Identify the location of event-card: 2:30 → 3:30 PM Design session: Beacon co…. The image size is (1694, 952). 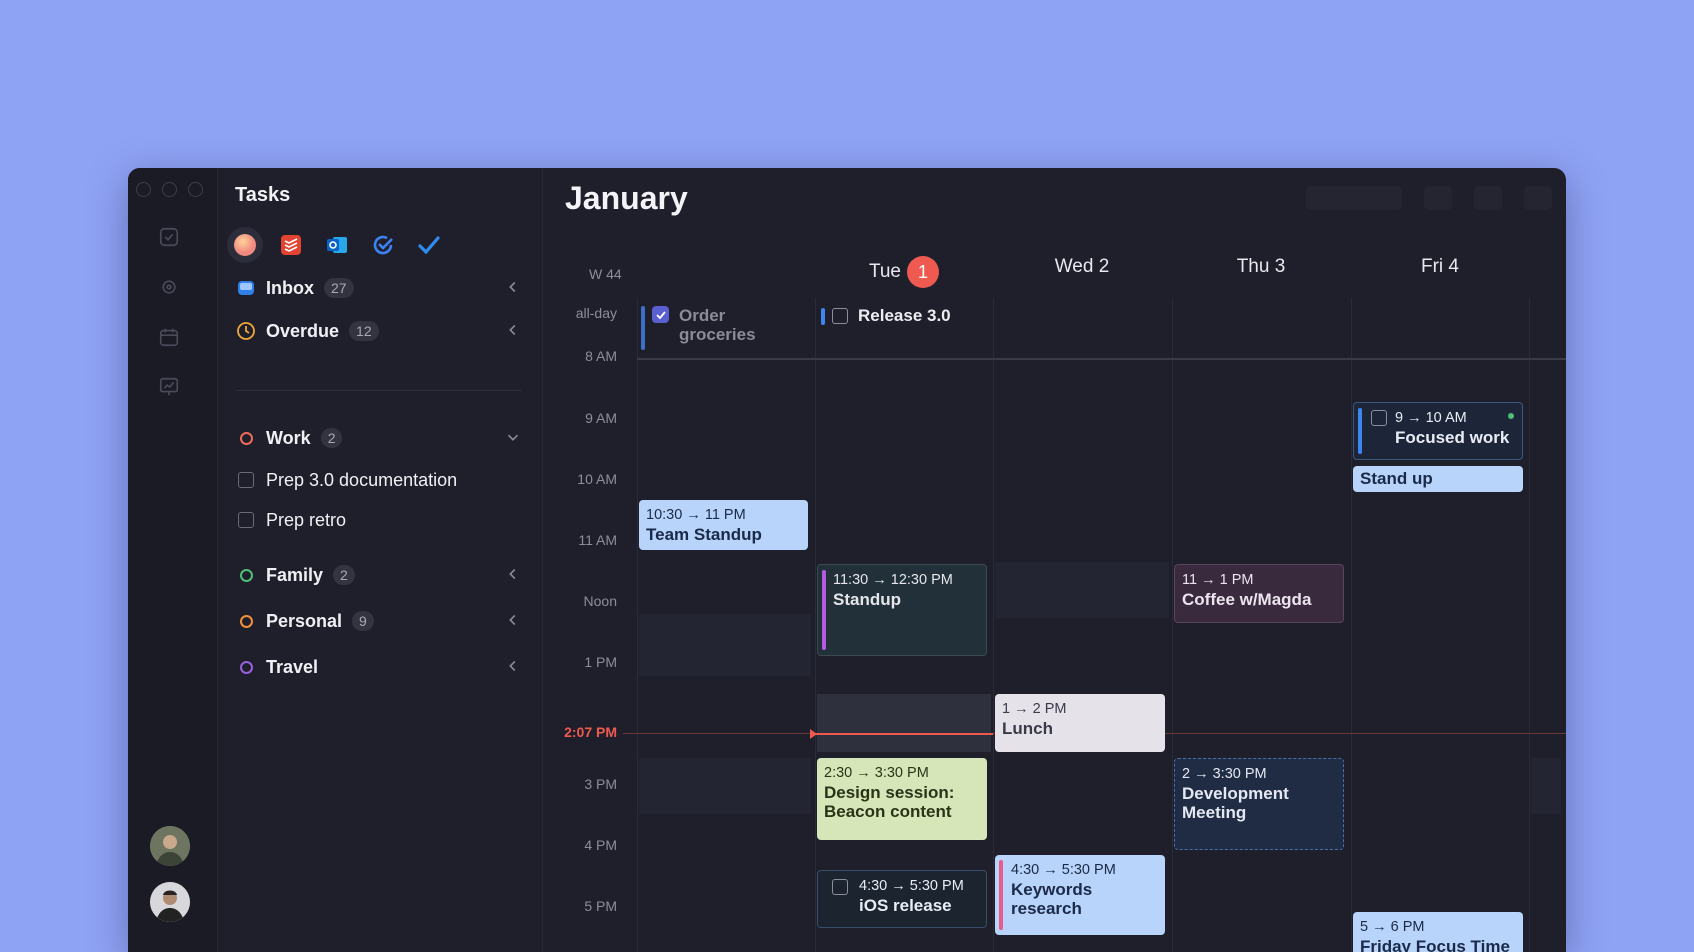
(902, 799).